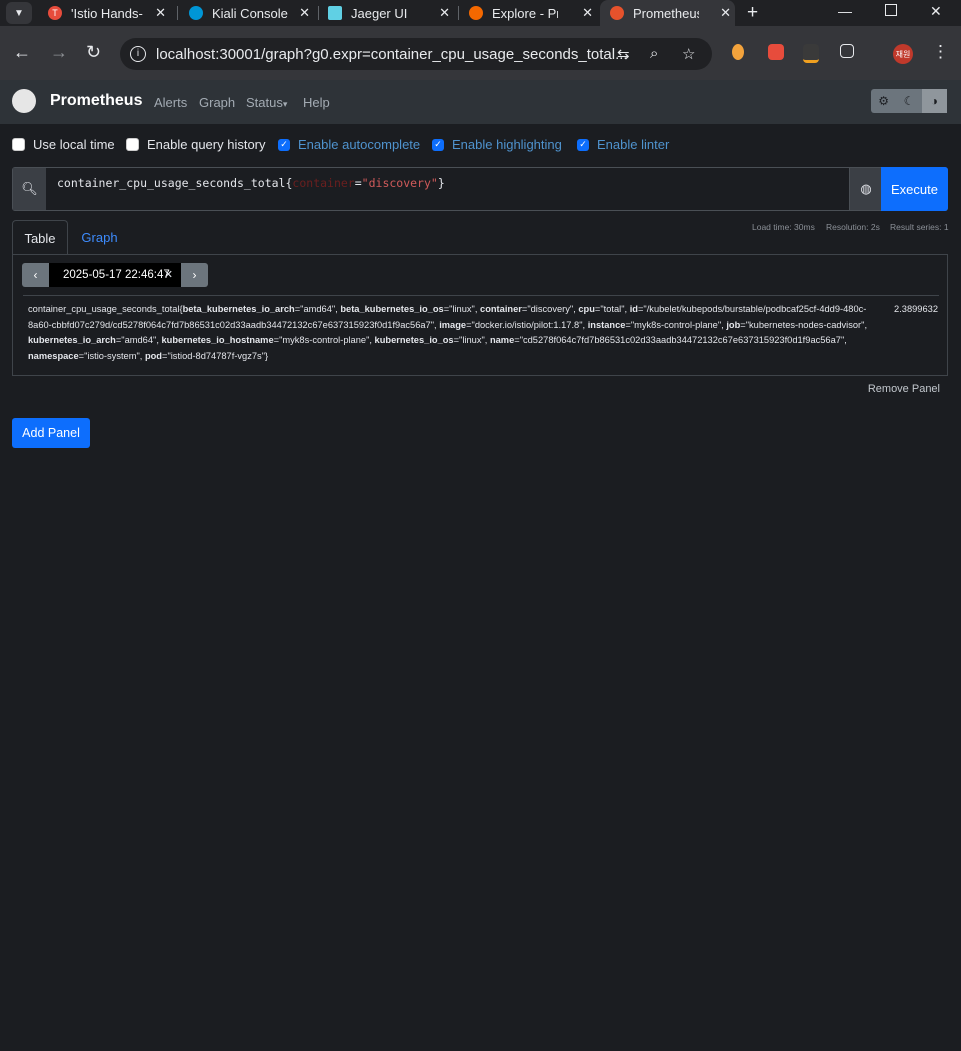 This screenshot has height=1051, width=961. Describe the element at coordinates (847, 51) in the screenshot. I see `extensions-puzzle-icon` at that location.